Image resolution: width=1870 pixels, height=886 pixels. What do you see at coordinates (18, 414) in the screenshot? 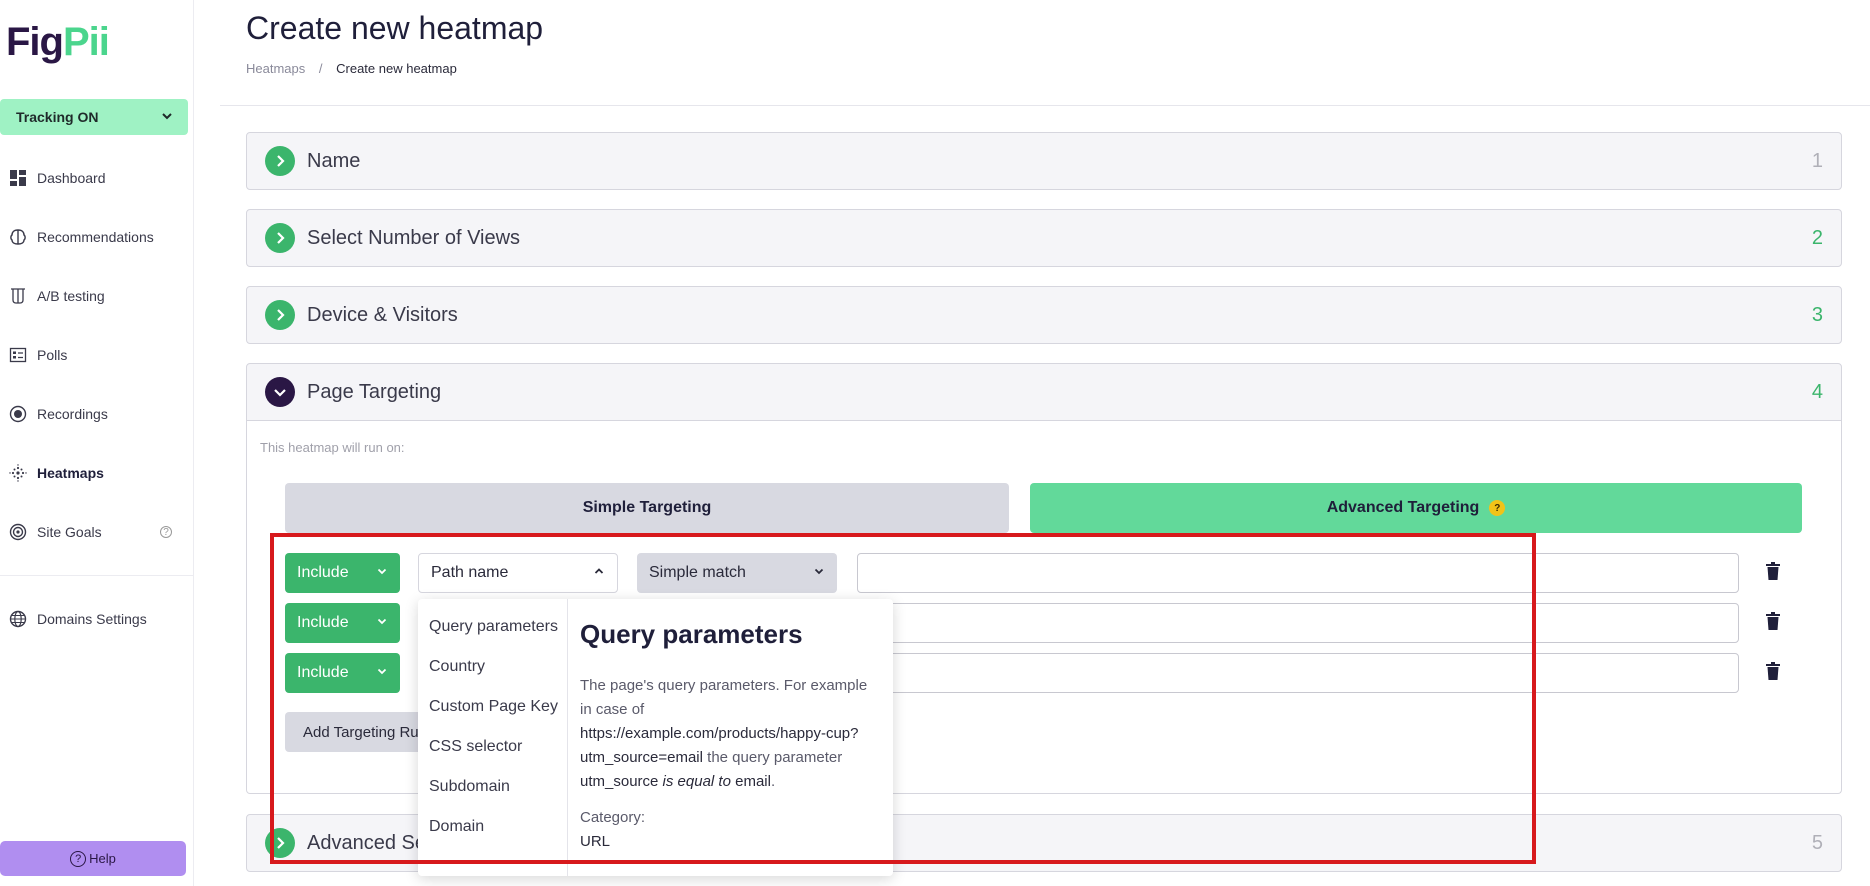
I see `record-icon` at bounding box center [18, 414].